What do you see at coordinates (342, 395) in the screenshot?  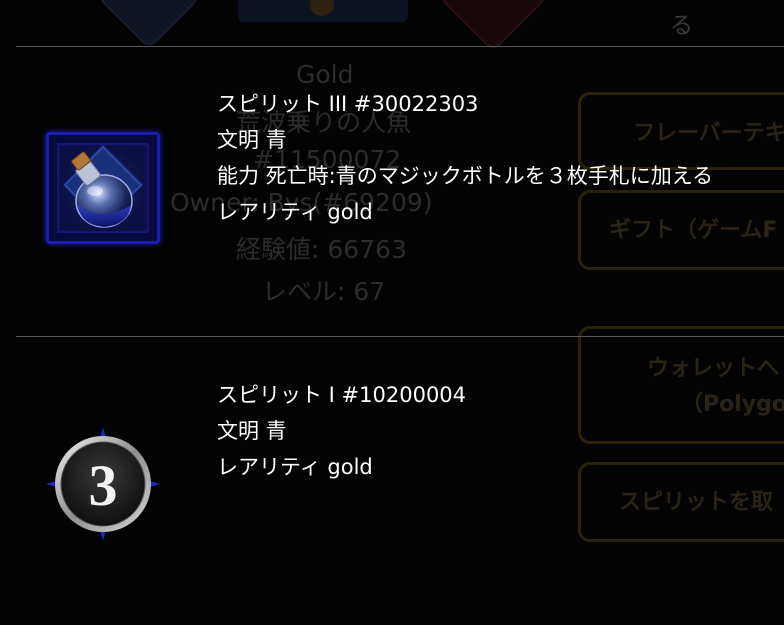 I see `spirit-title: スピリット I #10200004` at bounding box center [342, 395].